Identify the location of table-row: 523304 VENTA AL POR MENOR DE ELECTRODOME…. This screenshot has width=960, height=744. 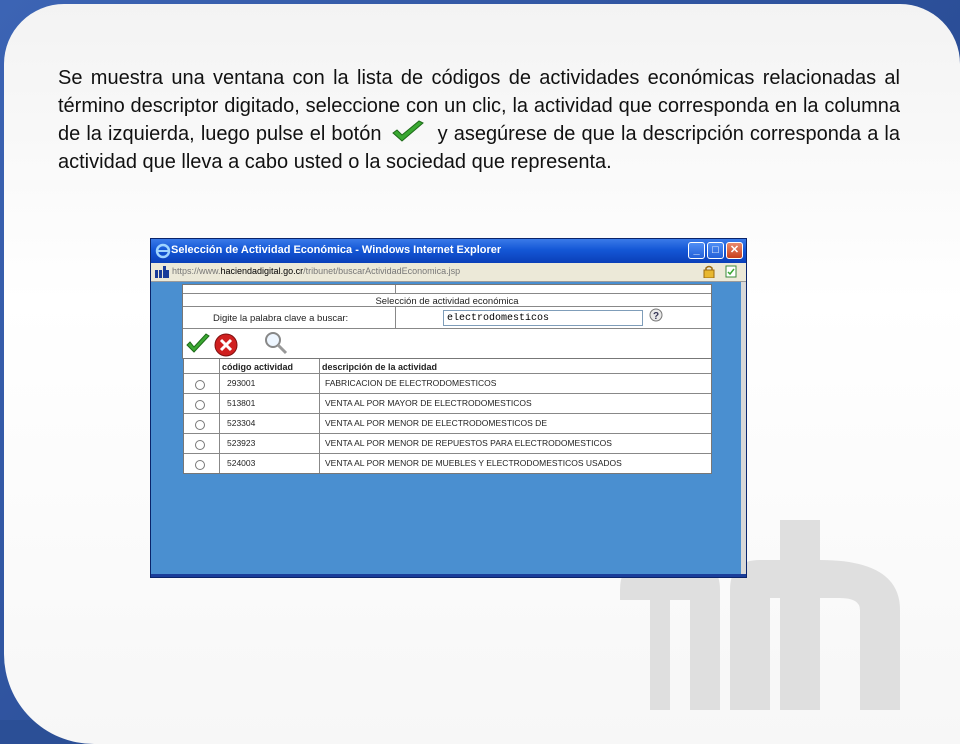
(447, 423).